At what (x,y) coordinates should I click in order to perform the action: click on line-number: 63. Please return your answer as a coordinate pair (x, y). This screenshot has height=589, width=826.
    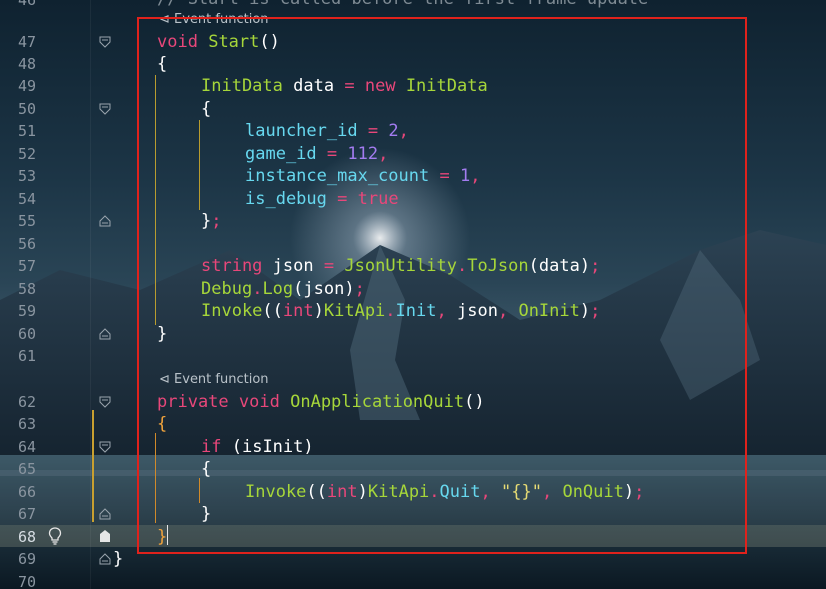
    Looking at the image, I should click on (26, 424).